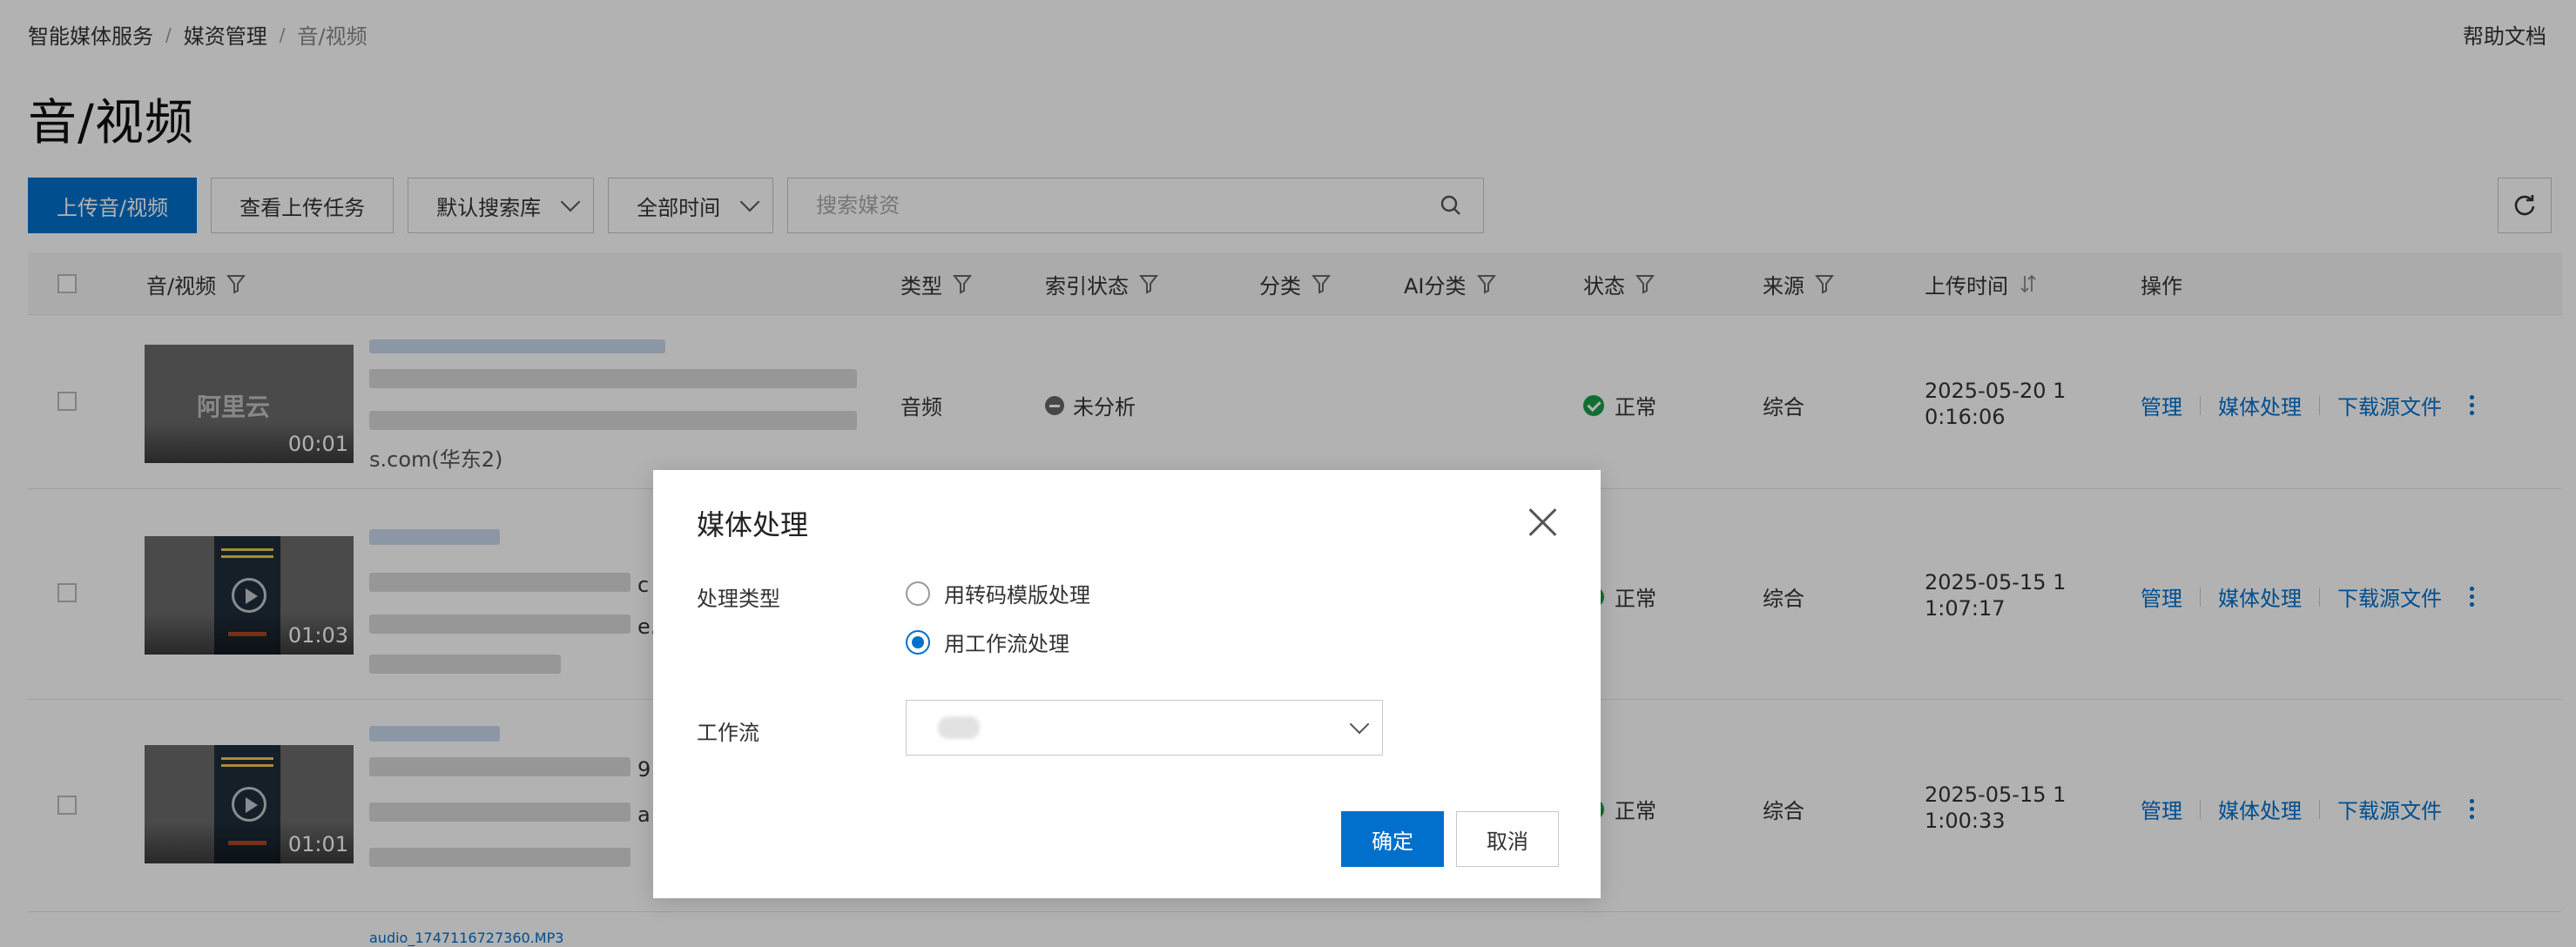  Describe the element at coordinates (1543, 522) in the screenshot. I see `close-icon` at that location.